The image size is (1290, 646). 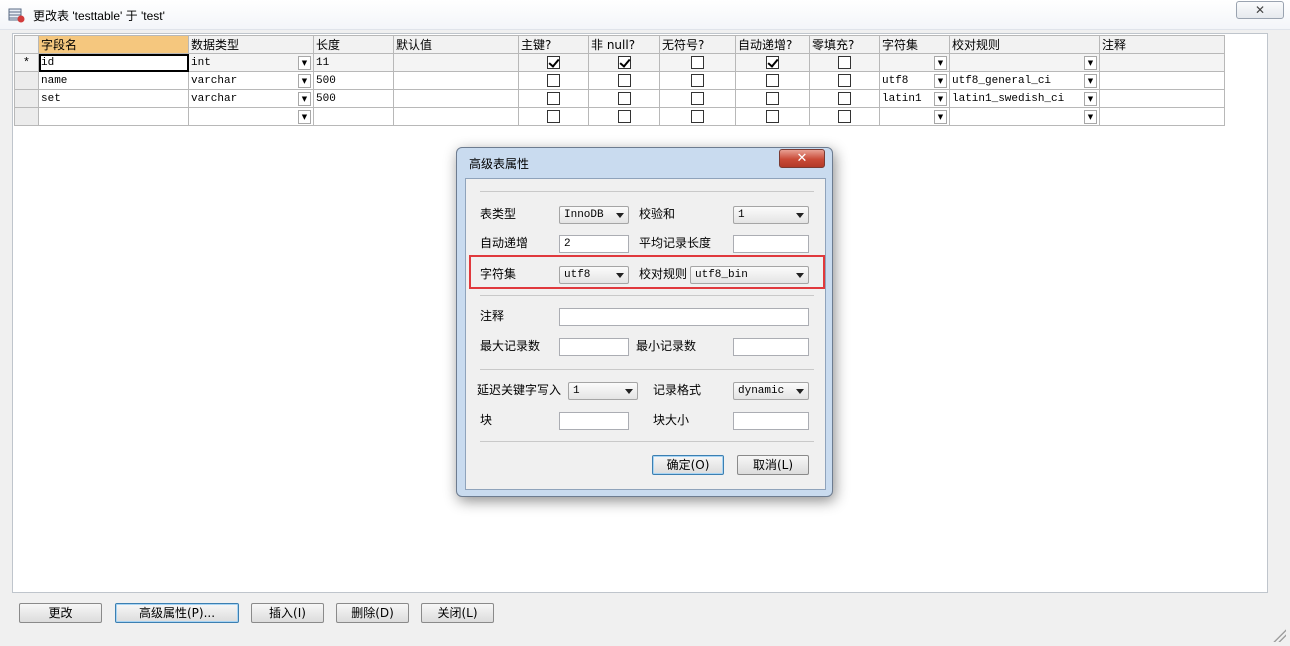 What do you see at coordinates (603, 391) in the screenshot?
I see `delay-key-write-select: 1` at bounding box center [603, 391].